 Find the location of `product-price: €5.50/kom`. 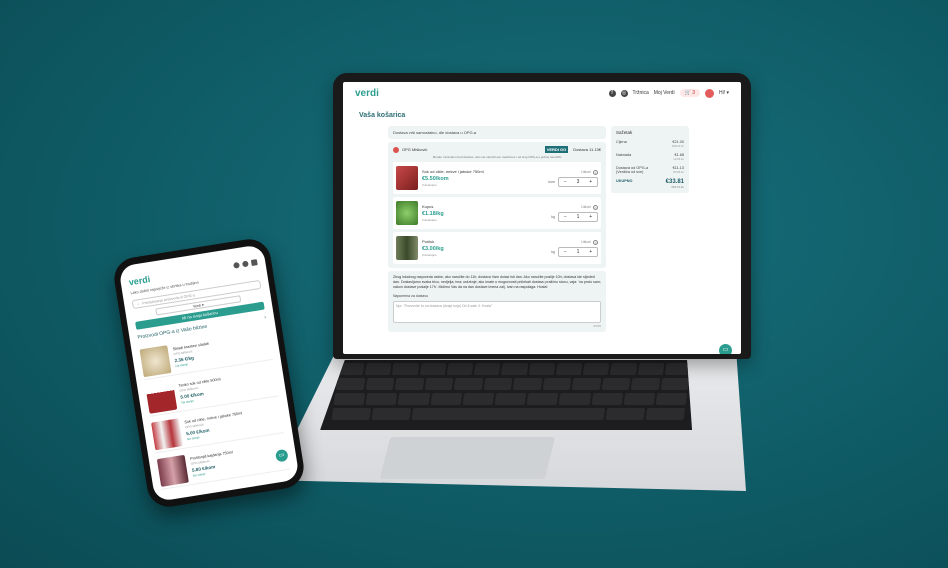

product-price: €5.50/kom is located at coordinates (435, 179).